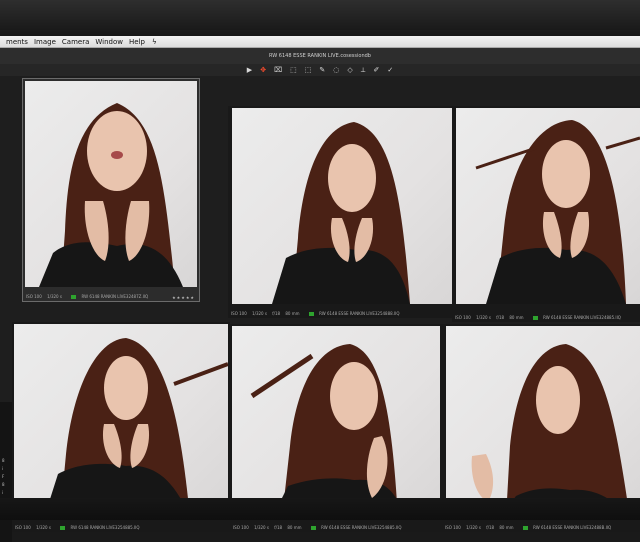 This screenshot has width=640, height=542. I want to click on menu-documents: ments, so click(17, 42).